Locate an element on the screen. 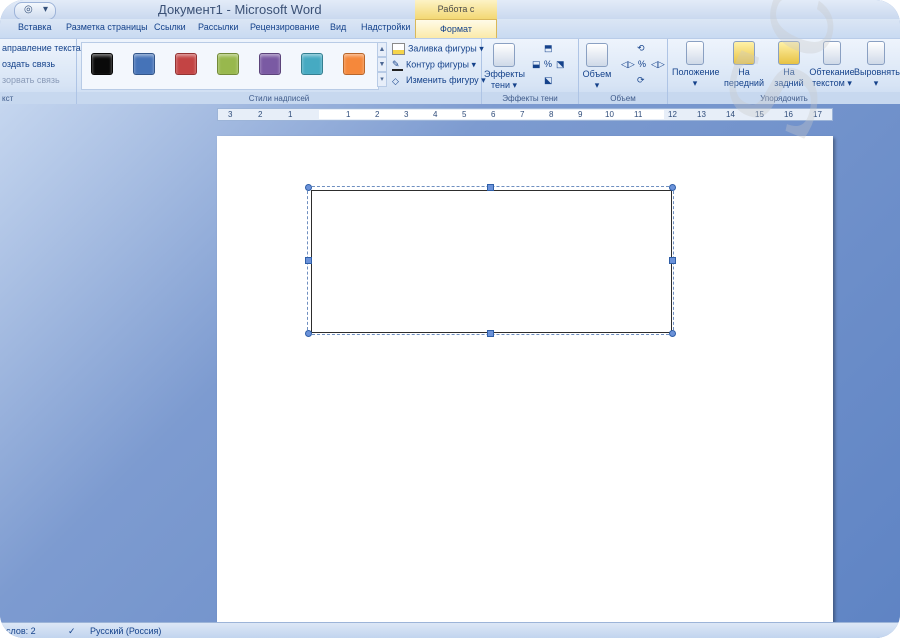 The height and width of the screenshot is (638, 900). gallery-down-icon: ▼ is located at coordinates (382, 64).